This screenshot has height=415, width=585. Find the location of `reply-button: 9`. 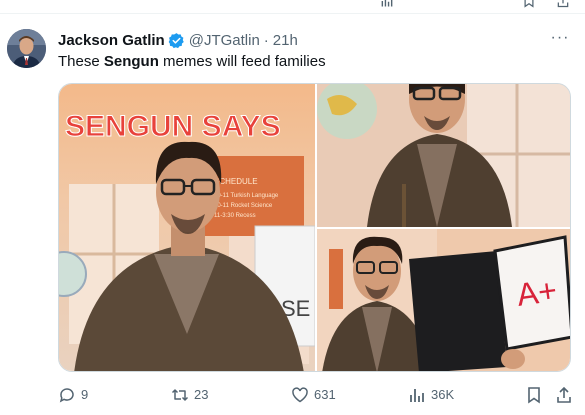

reply-button: 9 is located at coordinates (73, 395).